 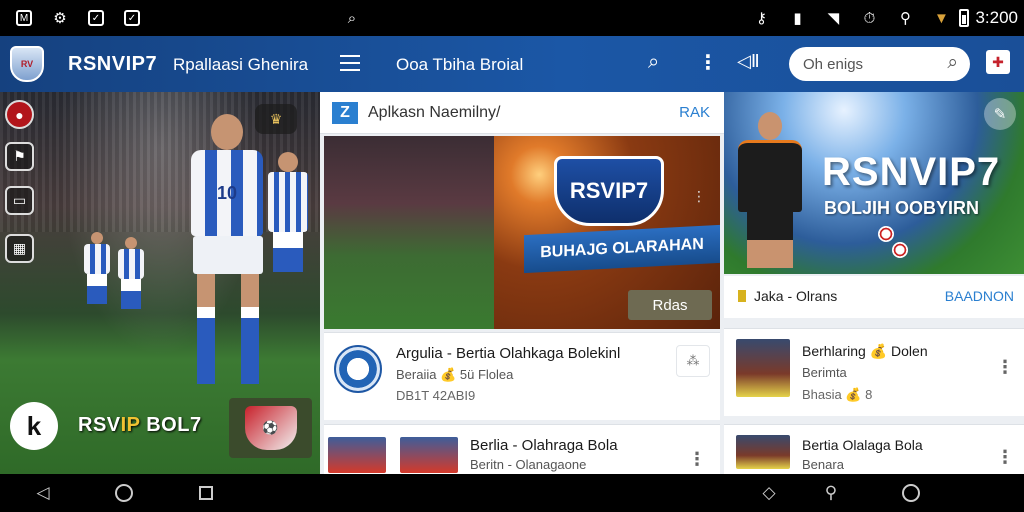 I want to click on home-icon, so click(x=124, y=493).